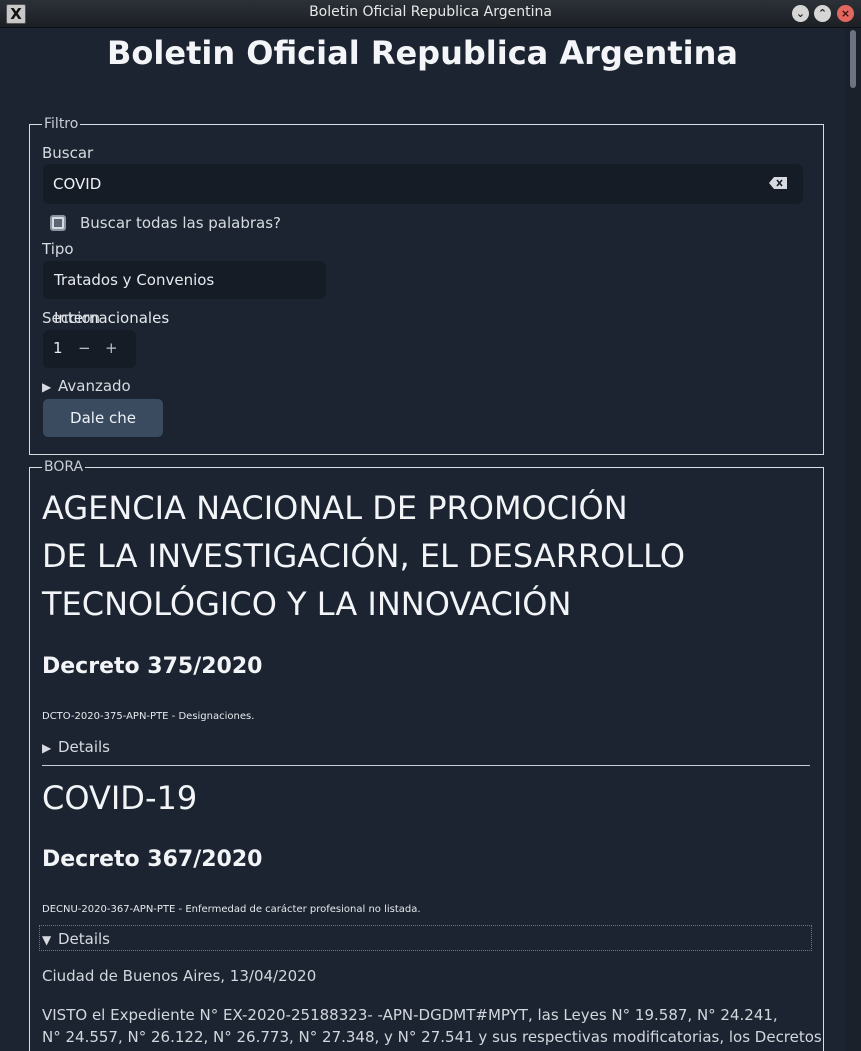 This screenshot has width=861, height=1051. I want to click on tipo-select: Tratados y Convenios Internacionales, so click(184, 294).